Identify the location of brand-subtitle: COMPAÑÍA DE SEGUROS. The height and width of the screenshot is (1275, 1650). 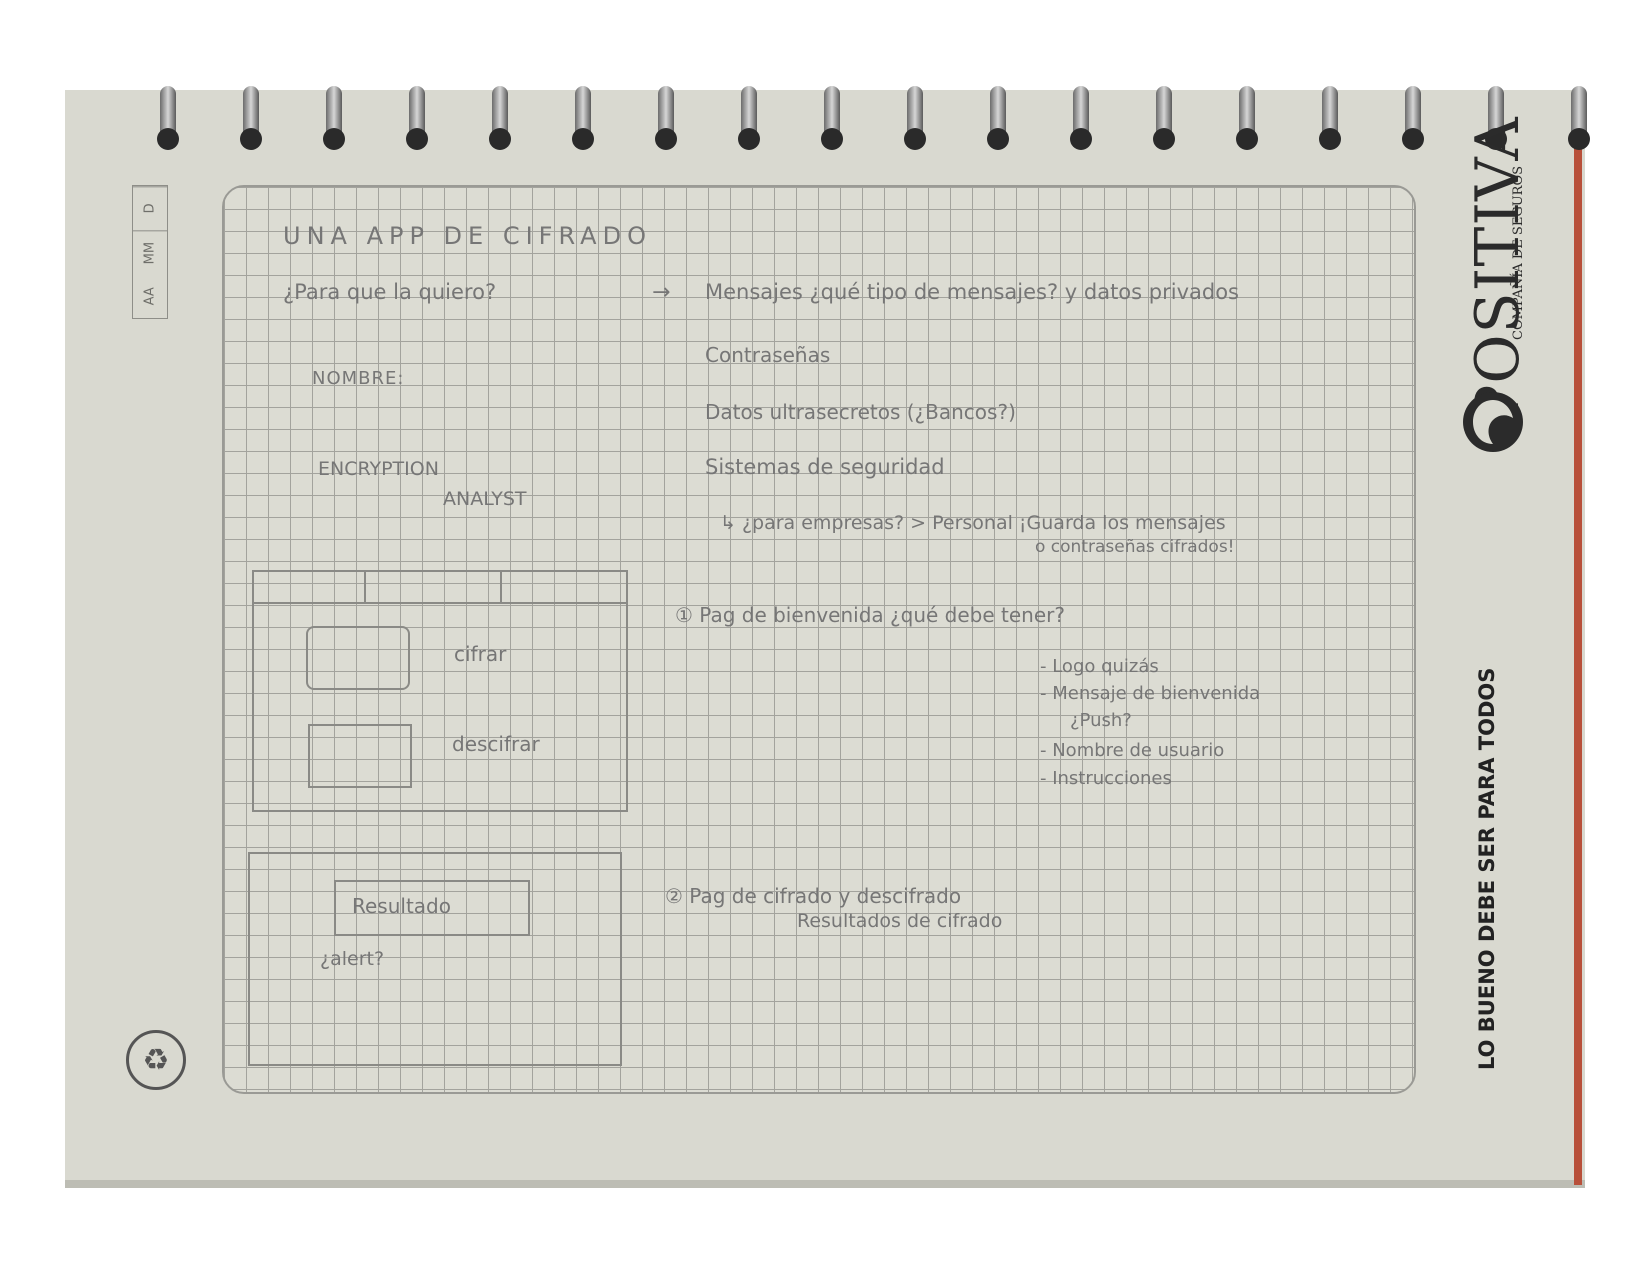
(1518, 252).